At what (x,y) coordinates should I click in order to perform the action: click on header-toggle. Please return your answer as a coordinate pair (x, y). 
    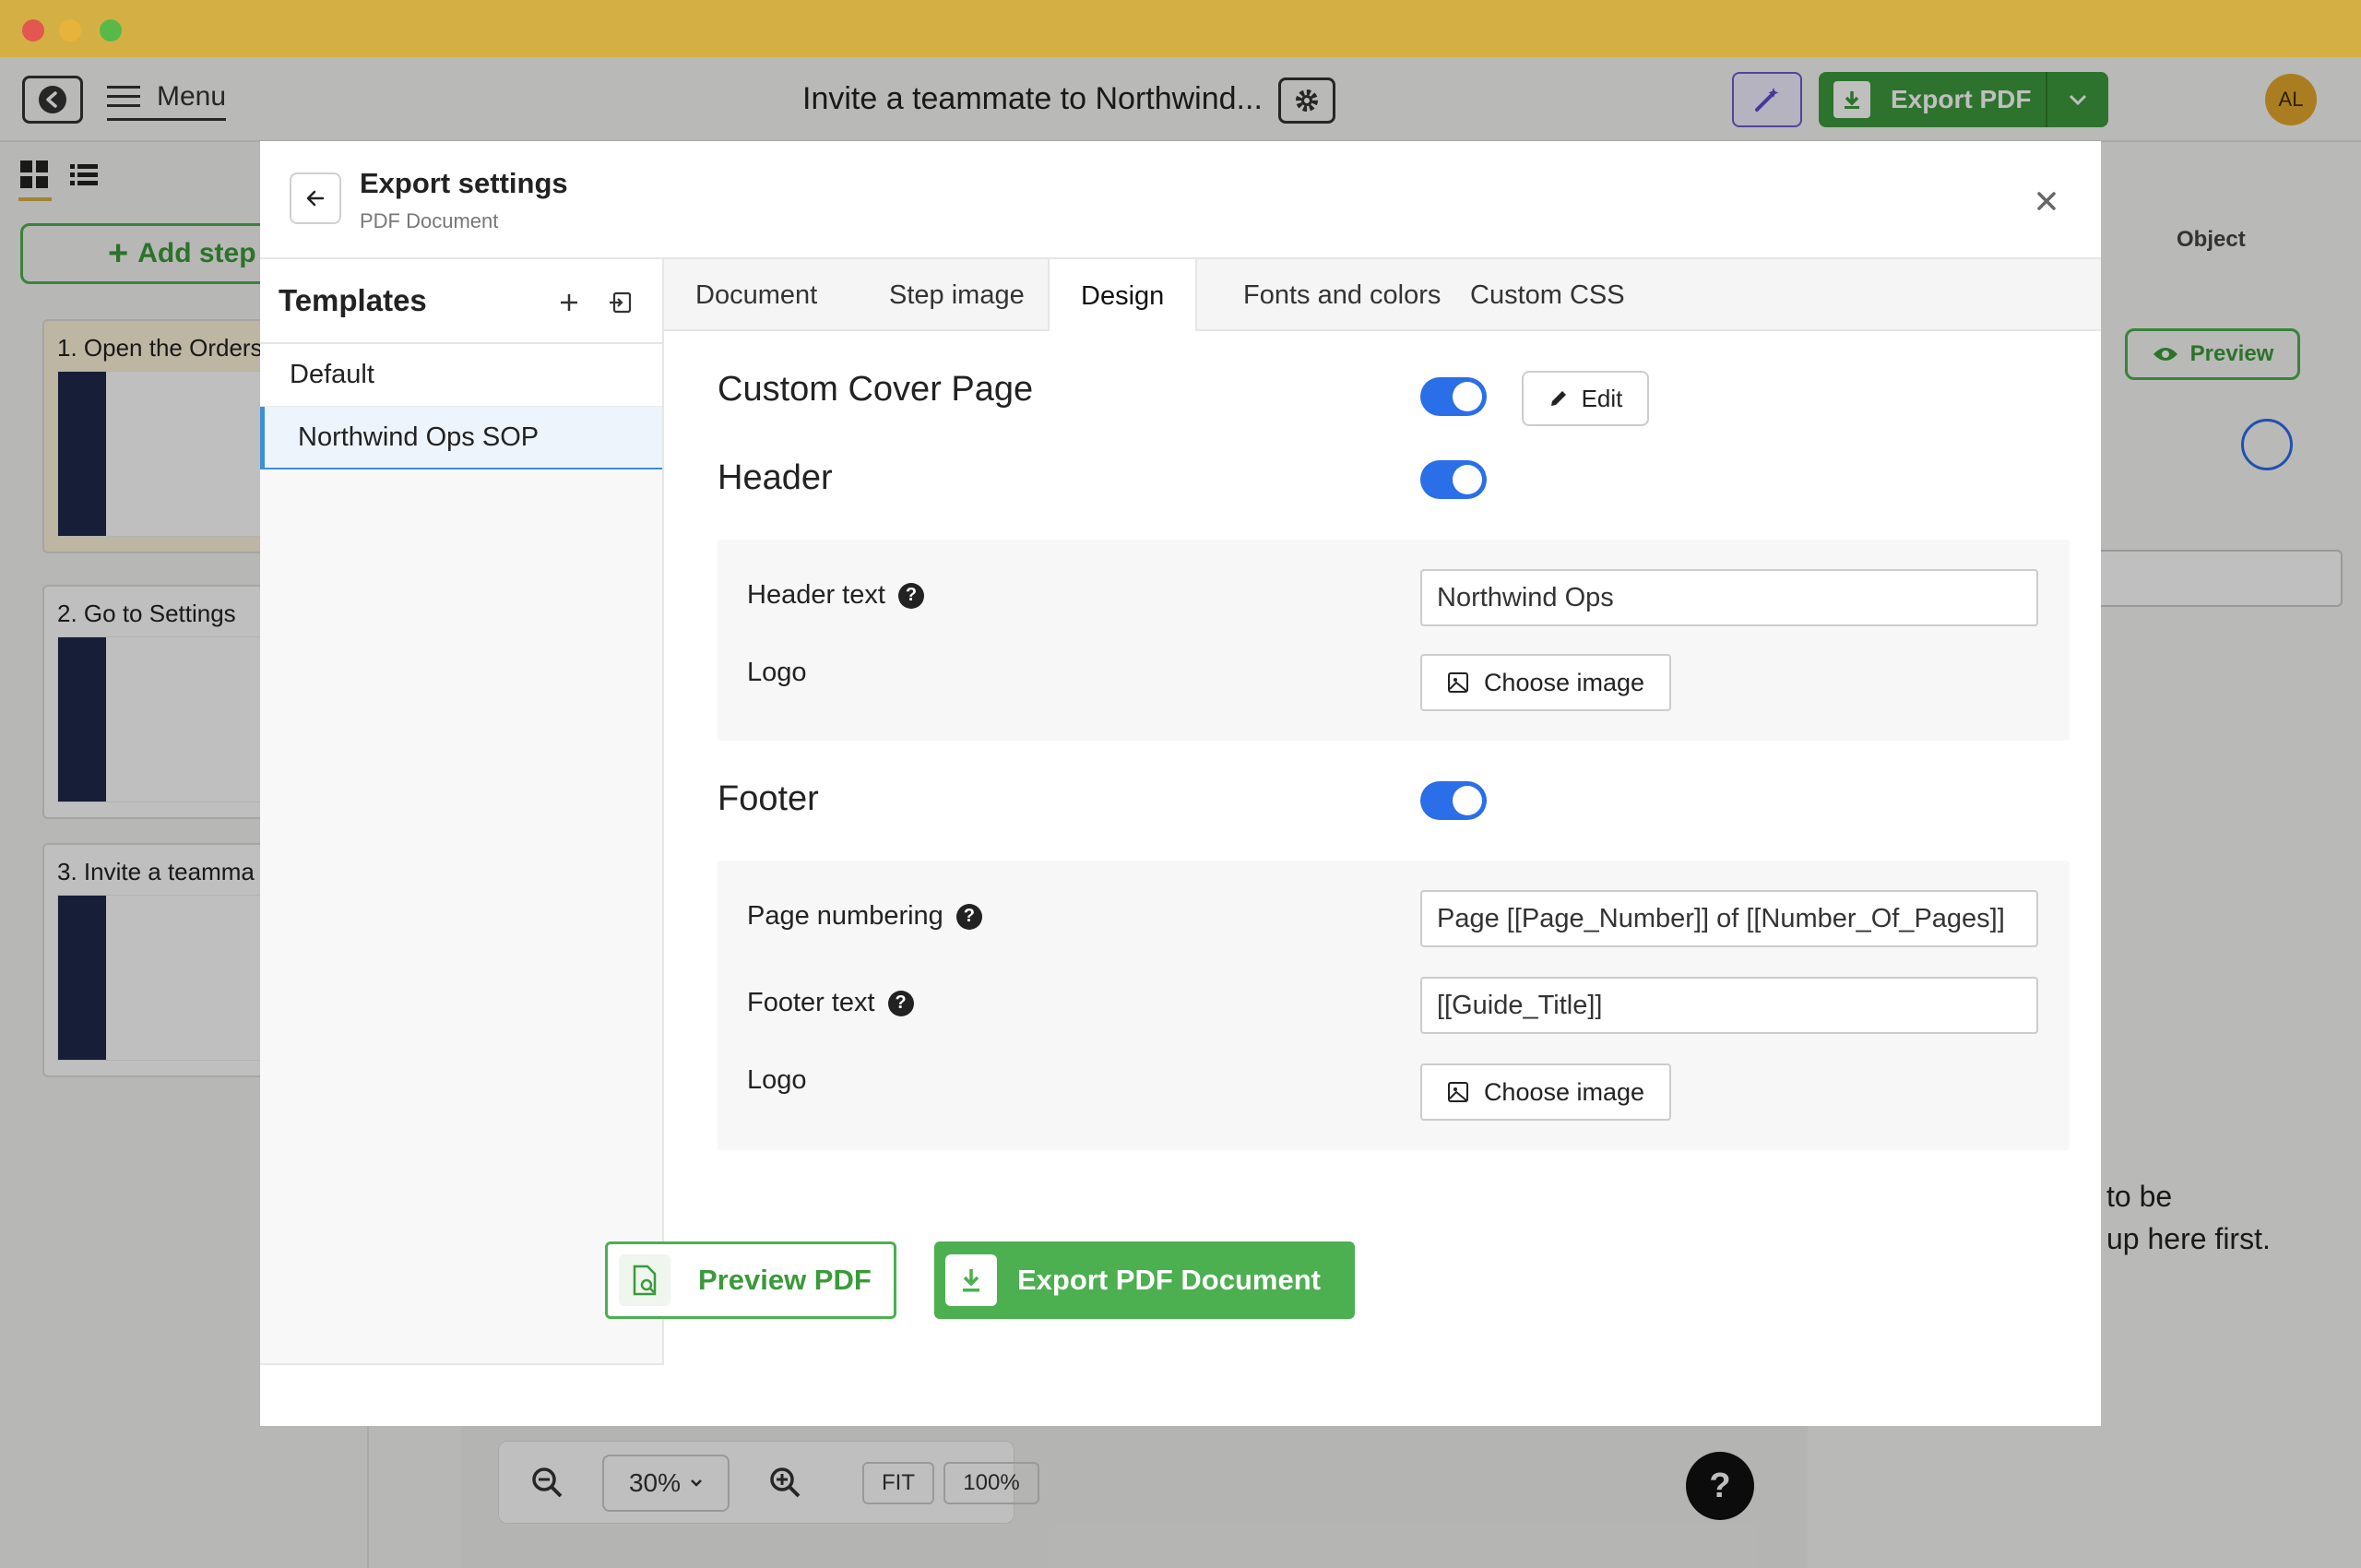
    Looking at the image, I should click on (1453, 479).